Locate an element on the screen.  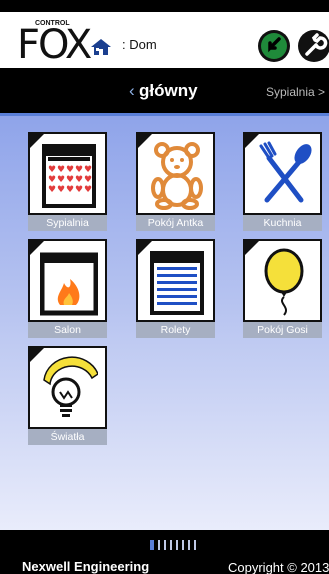
nav-current-title: główny is located at coordinates (168, 90).